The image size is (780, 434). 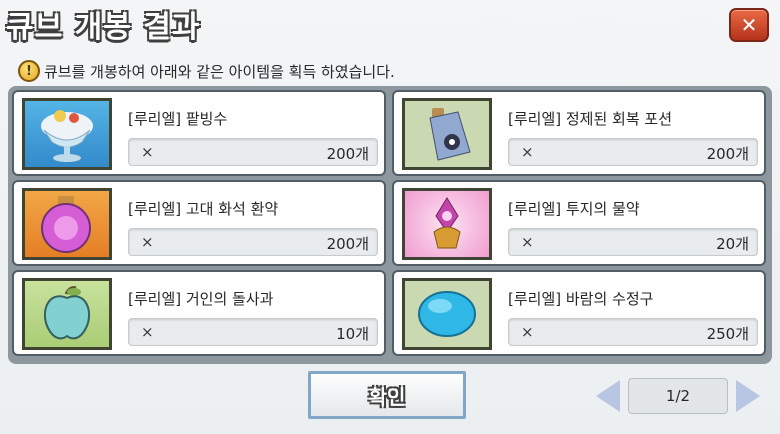 What do you see at coordinates (352, 334) in the screenshot?
I see `item-quantity: 10개` at bounding box center [352, 334].